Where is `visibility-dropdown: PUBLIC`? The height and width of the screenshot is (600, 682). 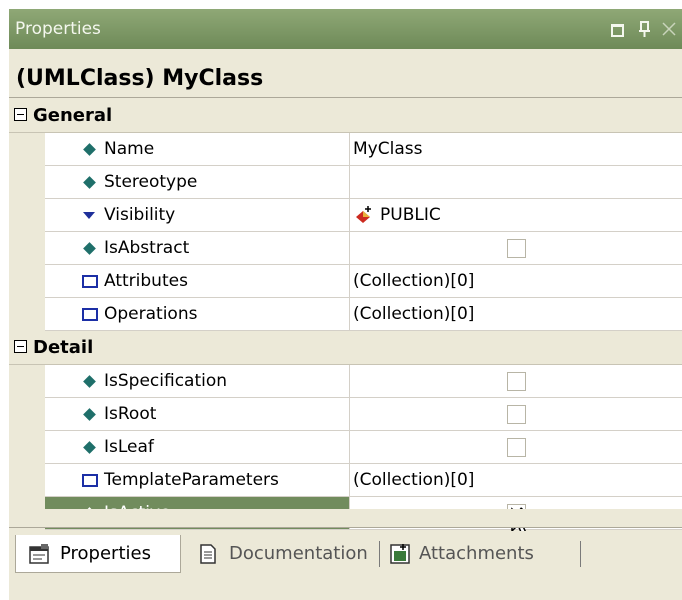
visibility-dropdown: PUBLIC is located at coordinates (516, 215).